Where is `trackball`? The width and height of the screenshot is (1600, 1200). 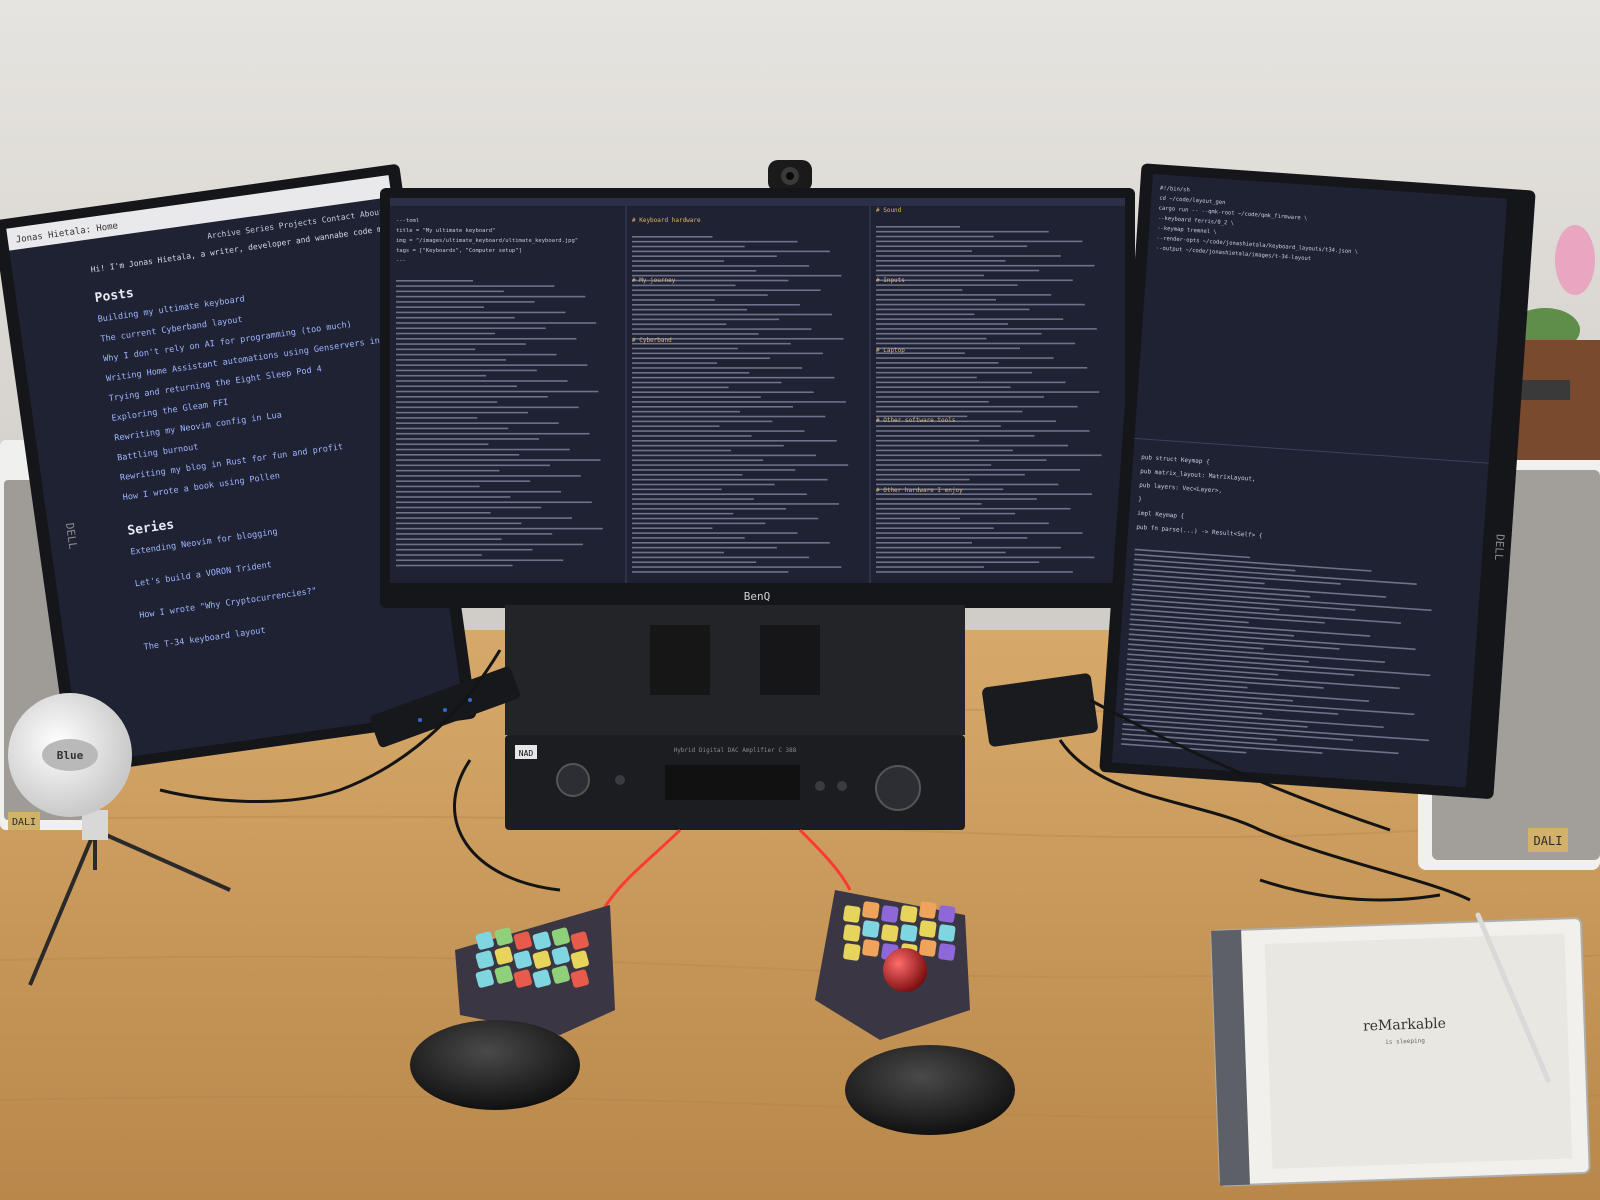 trackball is located at coordinates (905, 970).